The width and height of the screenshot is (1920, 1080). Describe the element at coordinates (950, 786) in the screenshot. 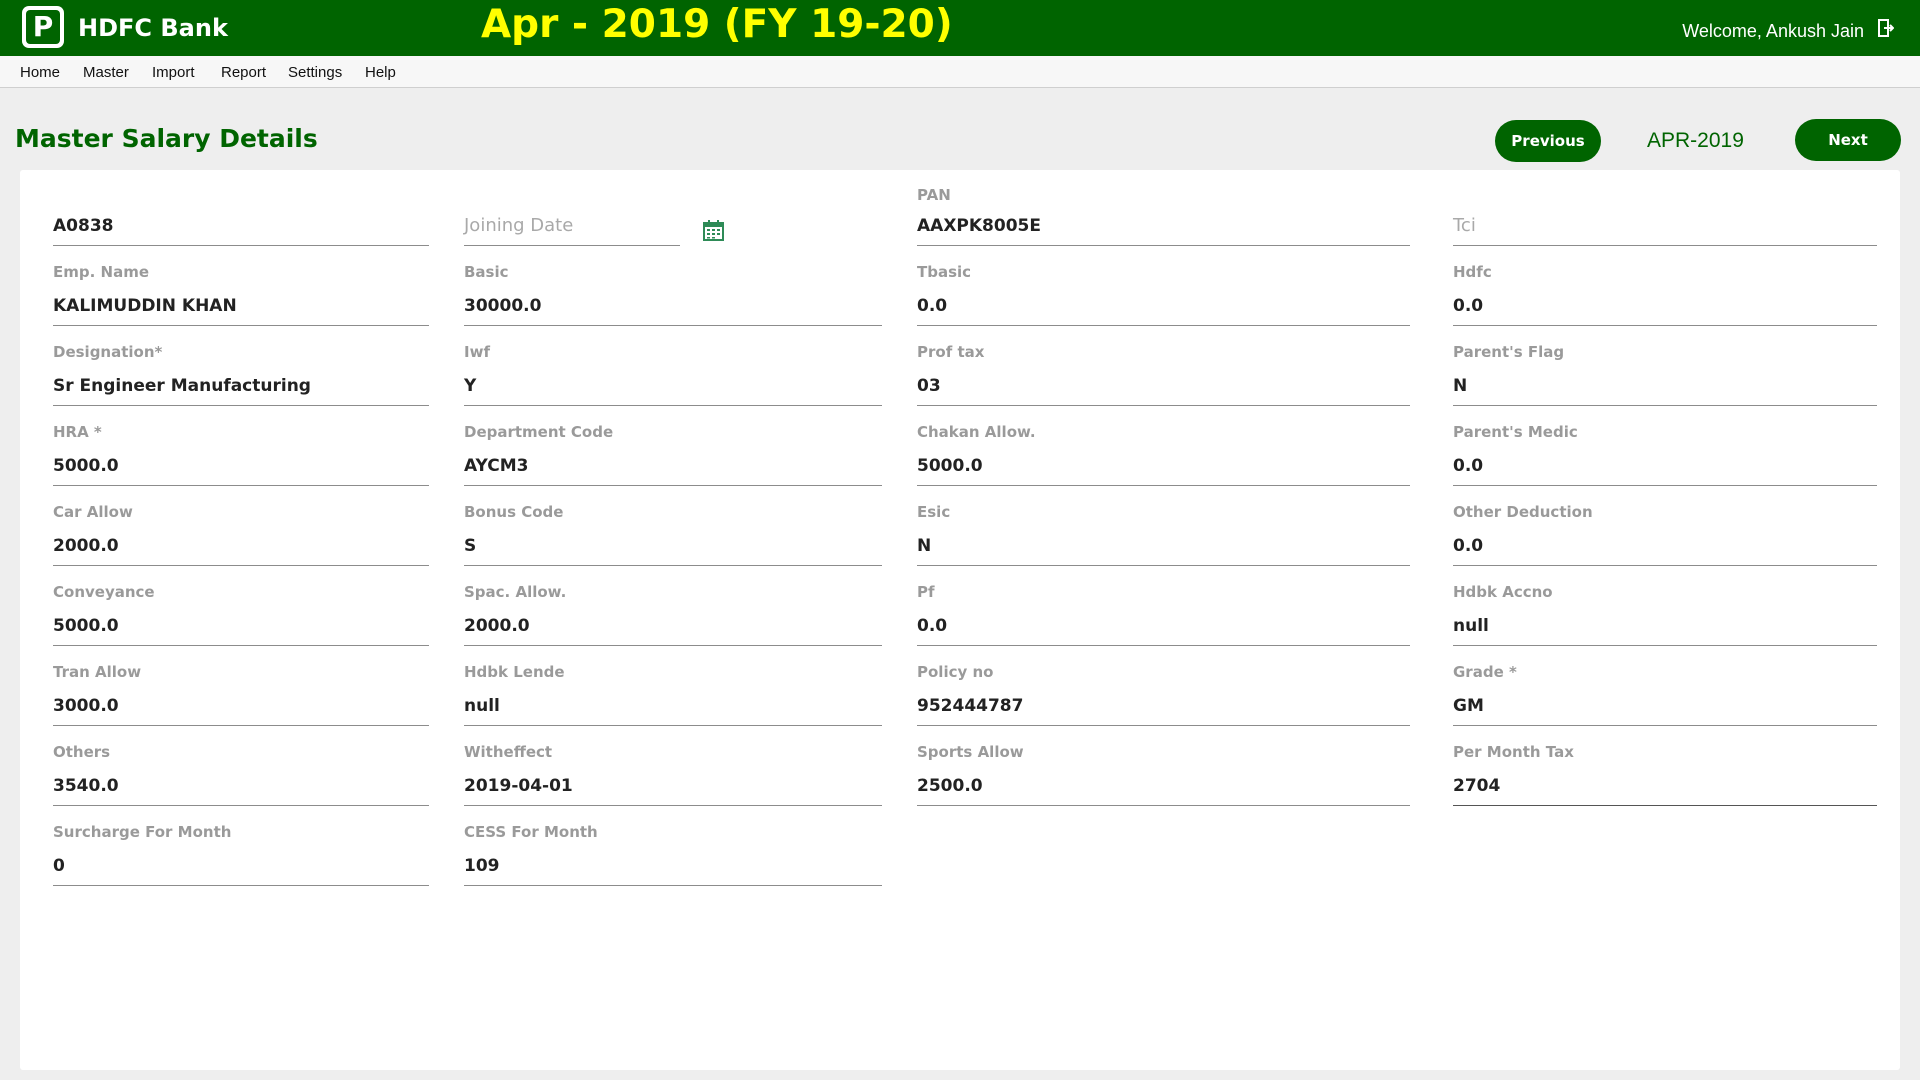

I see `sports-allow-value: 2500.0` at that location.